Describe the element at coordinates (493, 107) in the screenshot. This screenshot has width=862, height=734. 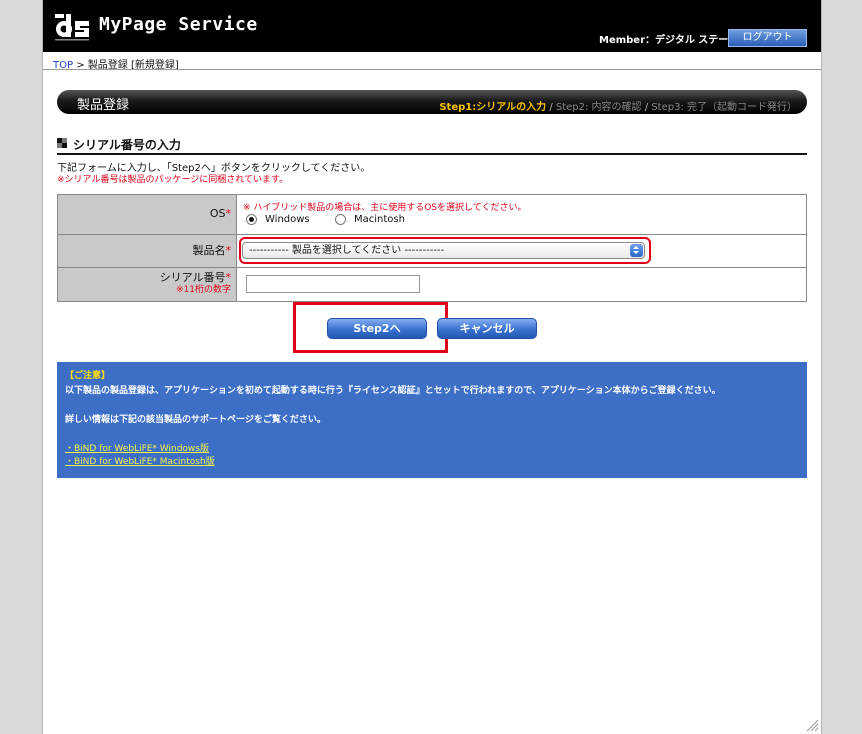
I see `step-1: Step1:シリアルの入力` at that location.